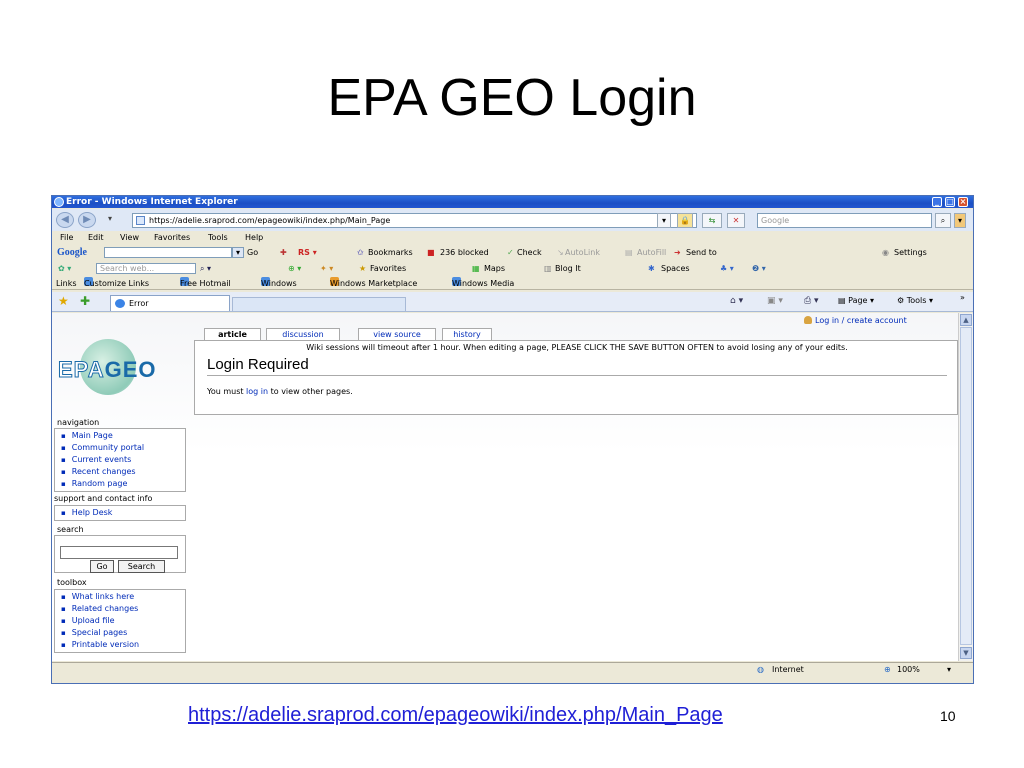 The image size is (1024, 768). I want to click on tool-what-links-here: What links here, so click(123, 597).